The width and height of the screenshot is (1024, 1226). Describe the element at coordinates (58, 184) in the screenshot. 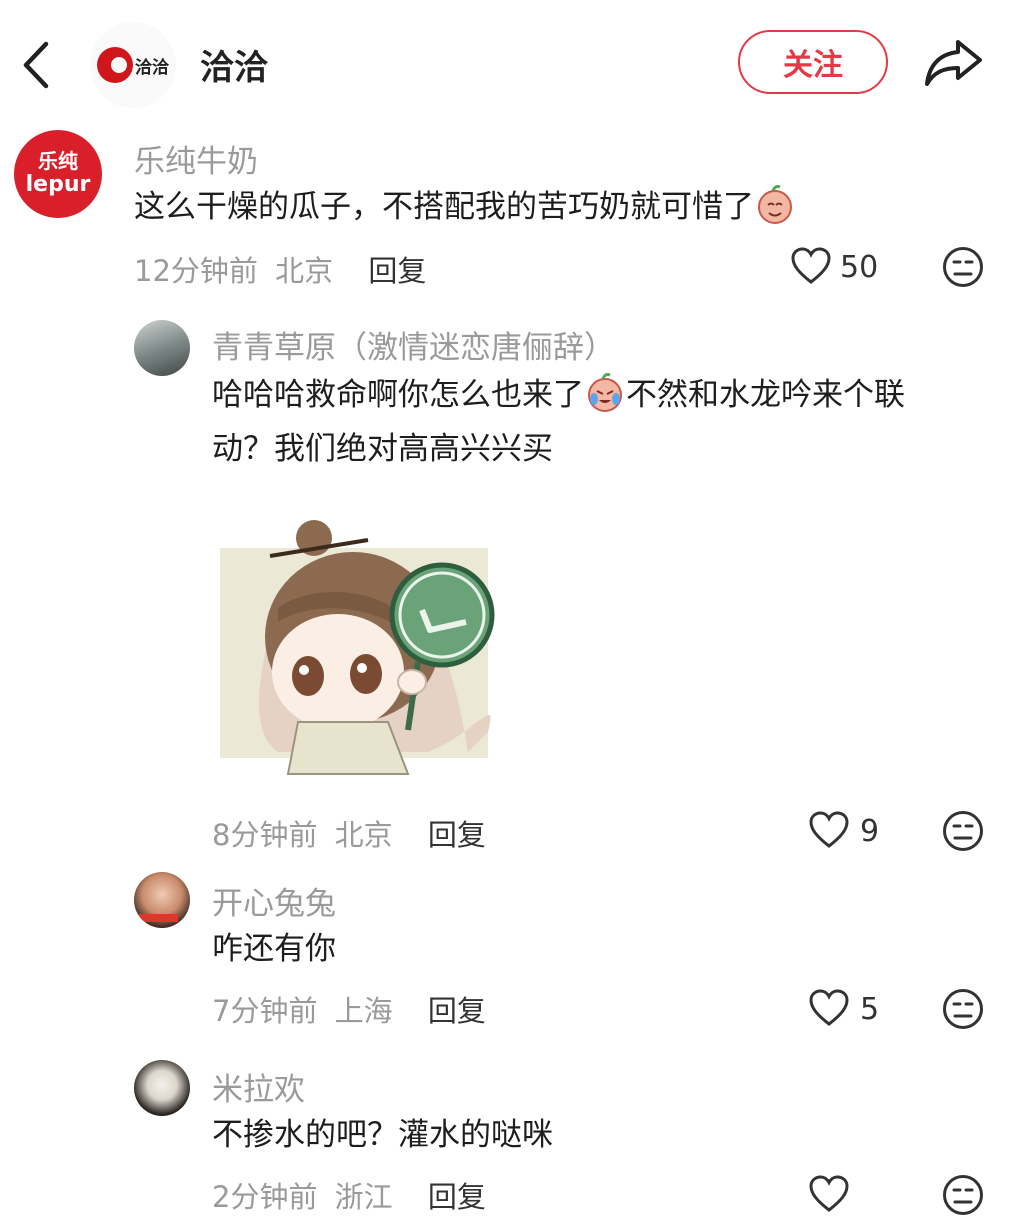

I see `avatar-text-bottom: lepur` at that location.